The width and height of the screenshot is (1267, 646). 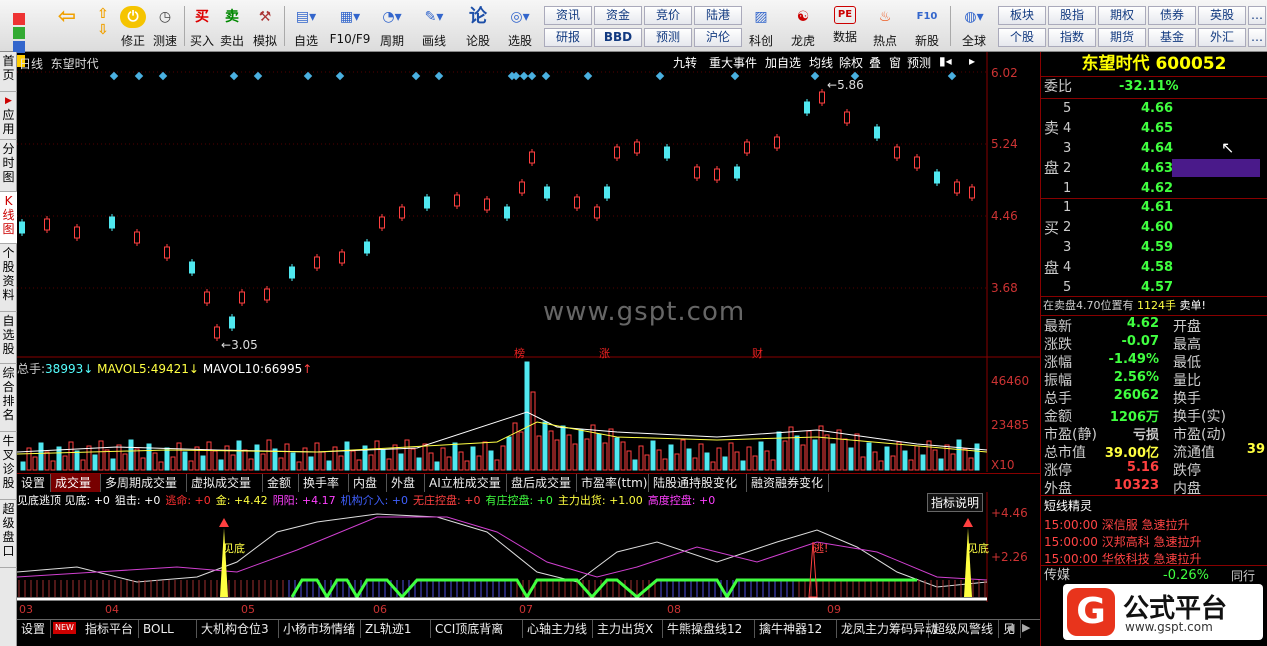 I want to click on sidebar-item-apps: ▶ 应用, so click(x=8, y=116).